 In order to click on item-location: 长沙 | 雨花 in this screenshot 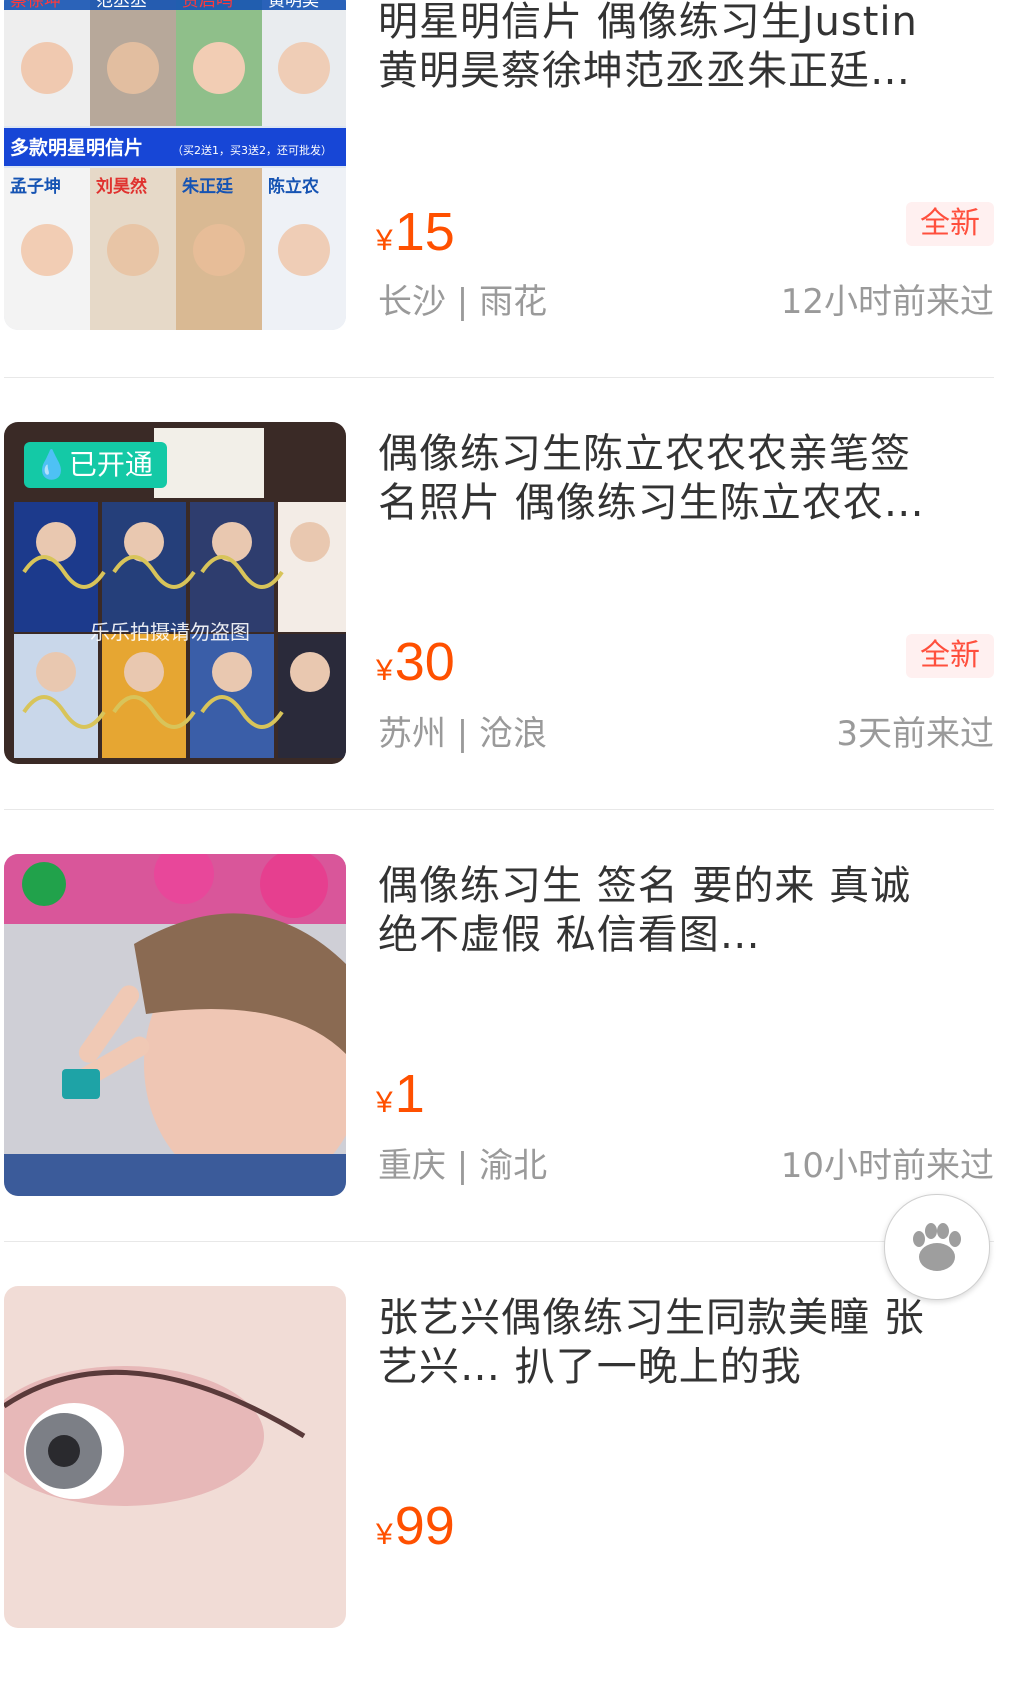, I will do `click(463, 302)`.